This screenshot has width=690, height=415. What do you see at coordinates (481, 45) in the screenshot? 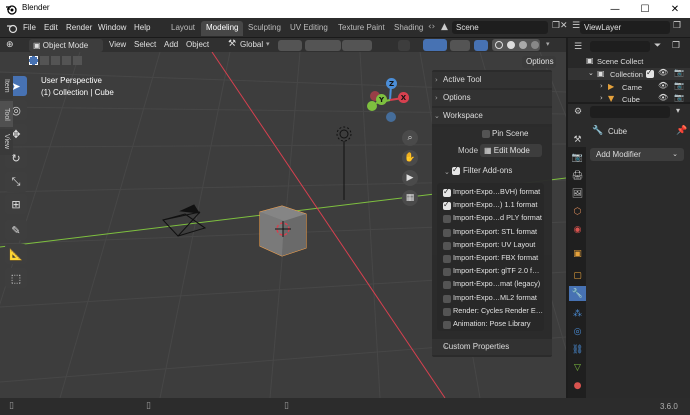
I see `xray-button` at bounding box center [481, 45].